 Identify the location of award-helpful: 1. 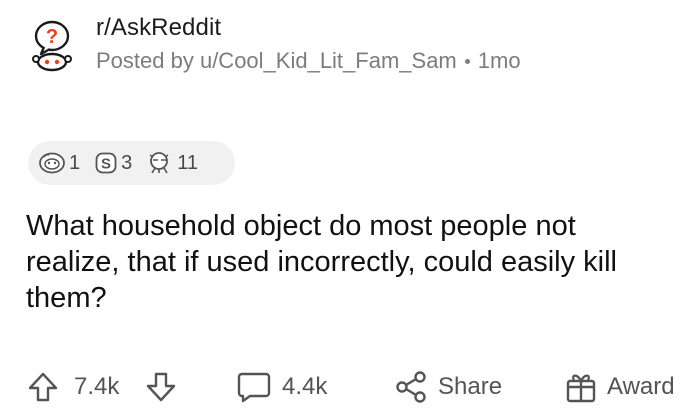
(59, 163).